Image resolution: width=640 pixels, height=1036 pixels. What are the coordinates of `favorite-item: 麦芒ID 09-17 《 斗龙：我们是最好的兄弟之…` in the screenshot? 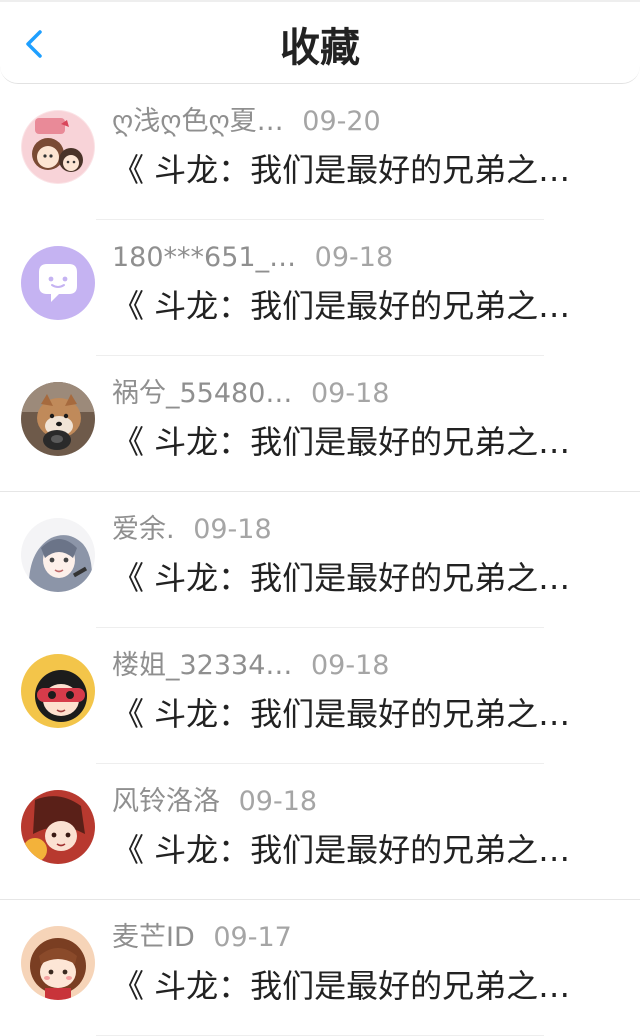 It's located at (320, 968).